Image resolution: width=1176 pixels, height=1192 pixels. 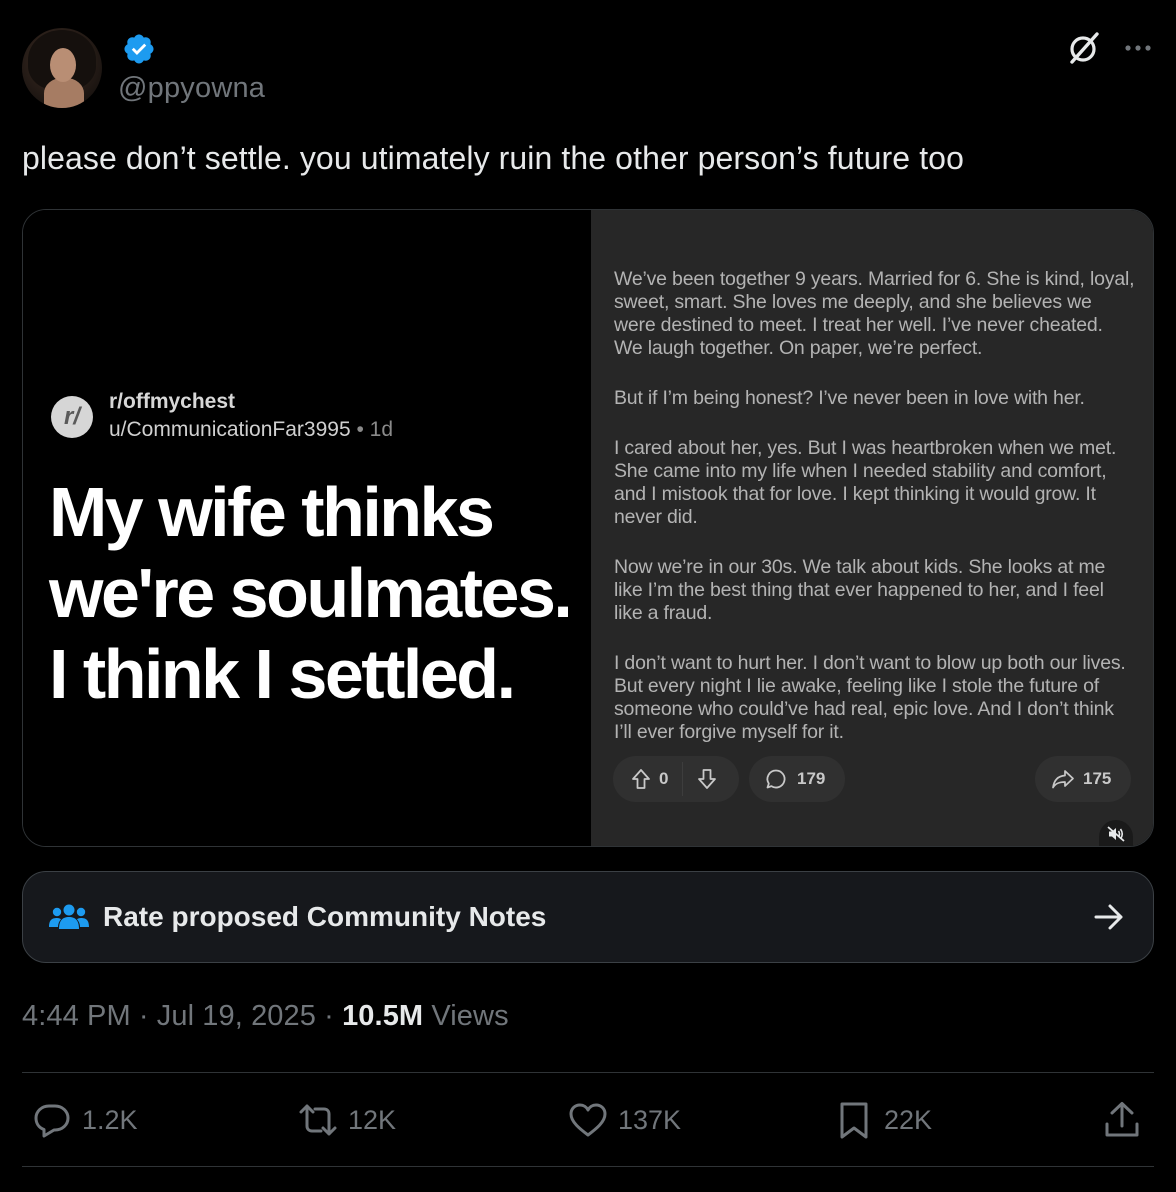 I want to click on repost-button: 12K, so click(x=347, y=1120).